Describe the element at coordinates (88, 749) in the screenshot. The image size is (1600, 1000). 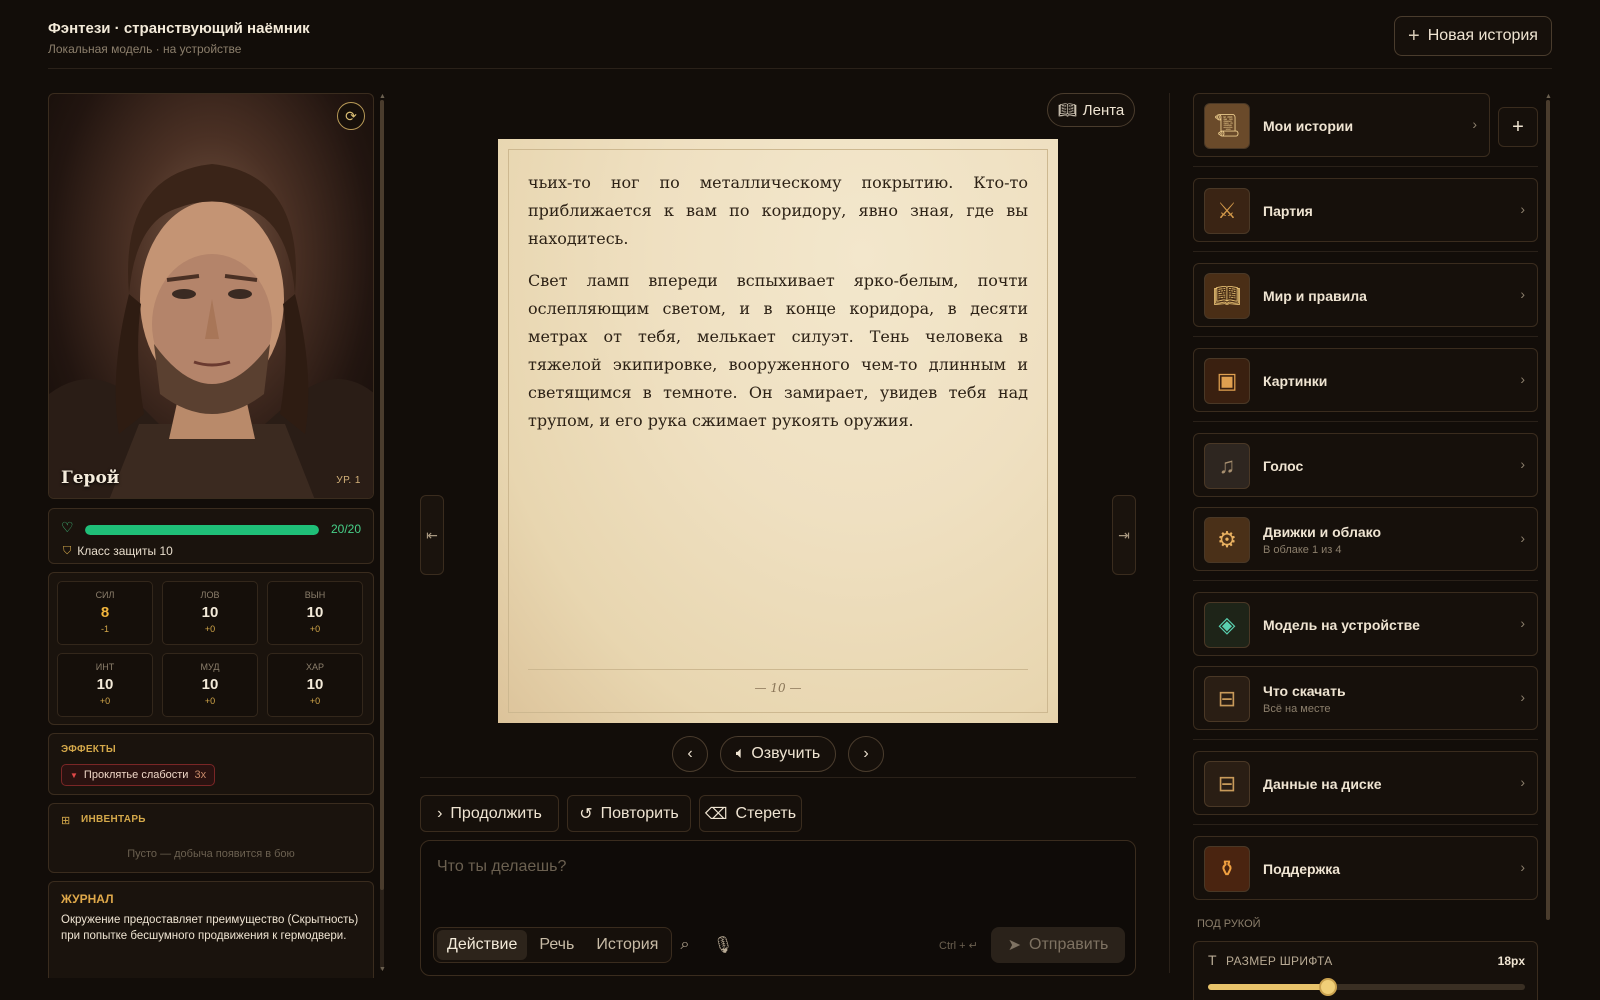
I see `effects-label: ЭФФЕКТЫ` at that location.